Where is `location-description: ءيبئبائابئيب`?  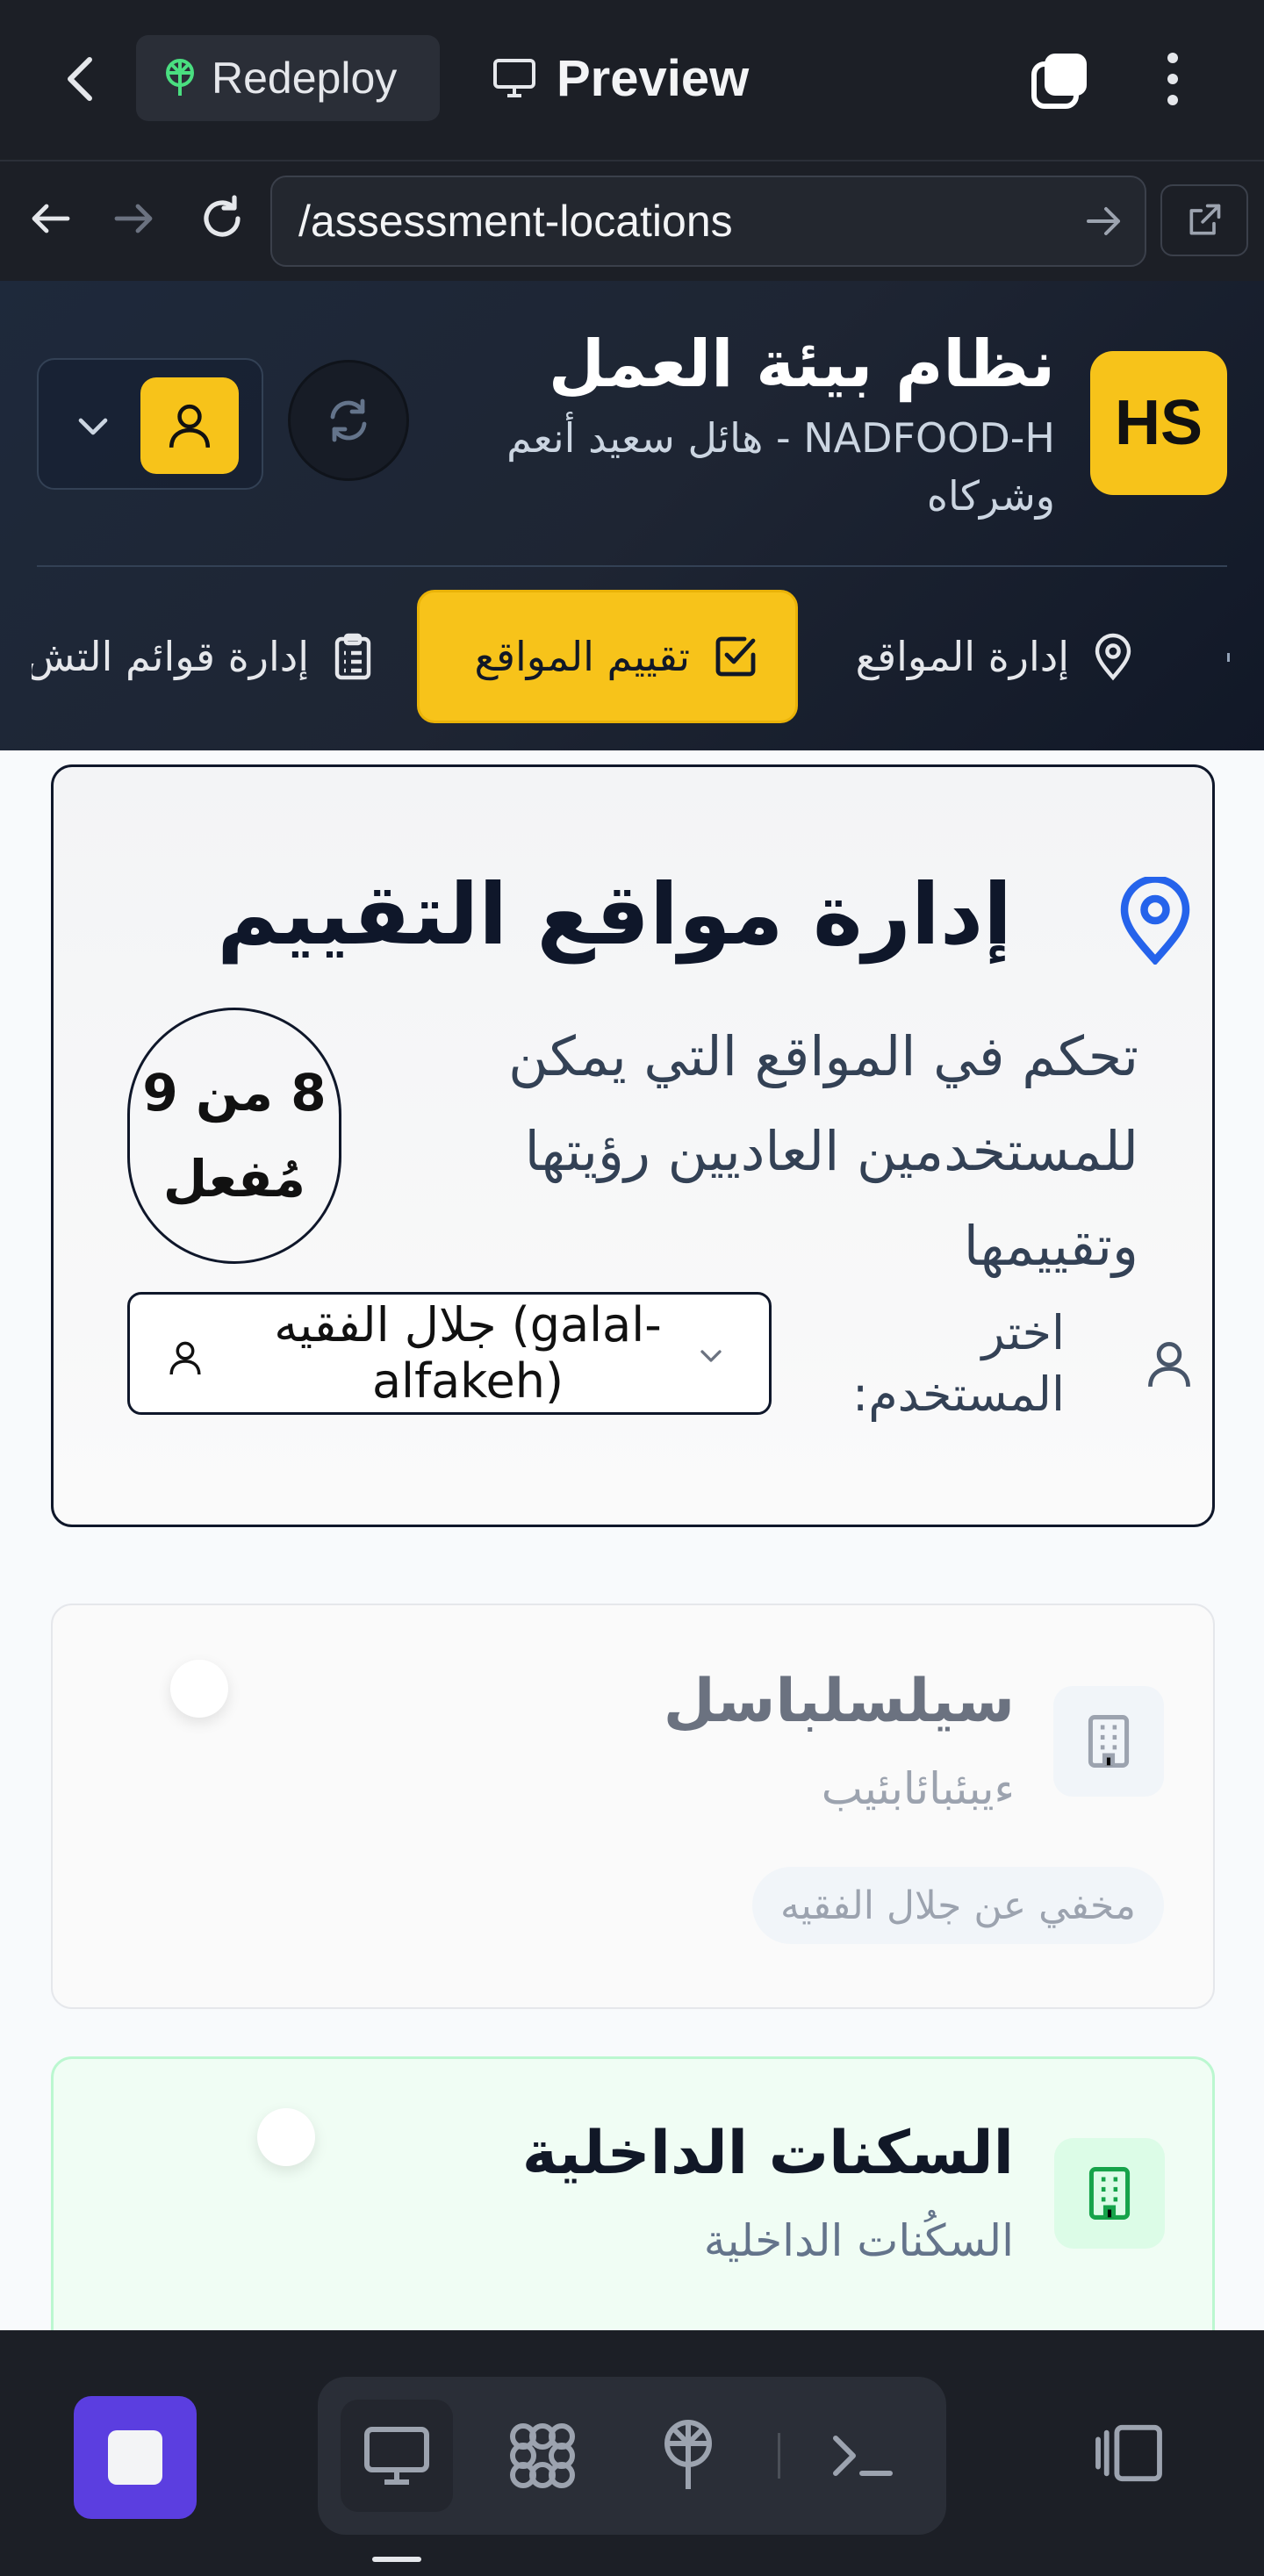 location-description: ءيبئبائابئيب is located at coordinates (918, 1789).